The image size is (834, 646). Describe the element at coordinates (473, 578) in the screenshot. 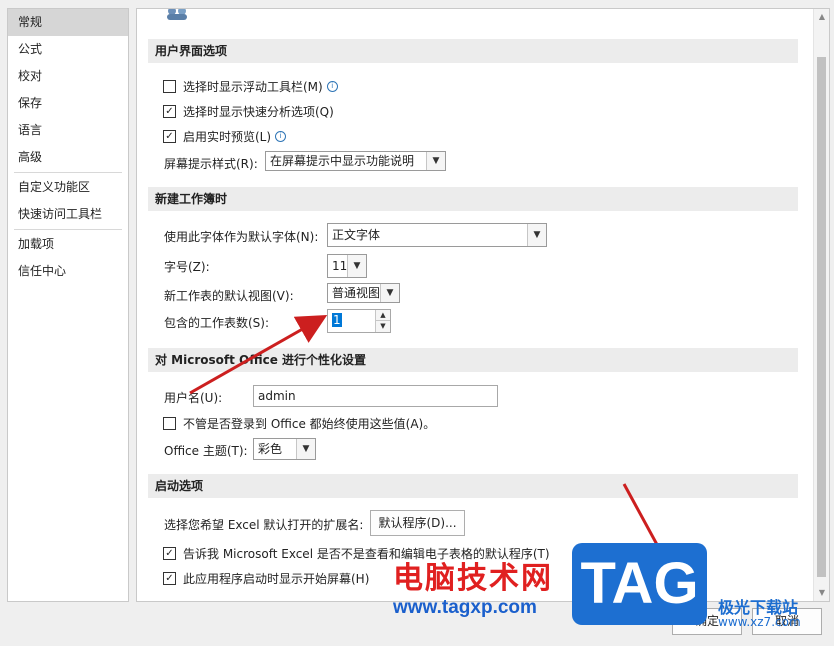

I see `watermark-cn-text: 电脑技术网` at that location.